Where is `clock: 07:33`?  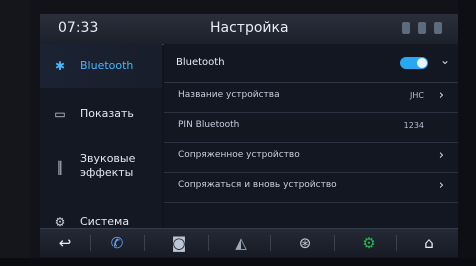 clock: 07:33 is located at coordinates (78, 28).